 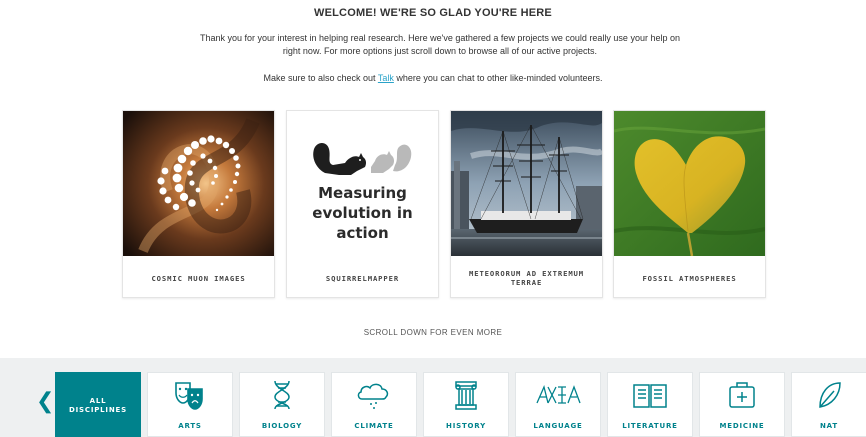 I want to click on discipline-label: LITERATURE, so click(x=650, y=426).